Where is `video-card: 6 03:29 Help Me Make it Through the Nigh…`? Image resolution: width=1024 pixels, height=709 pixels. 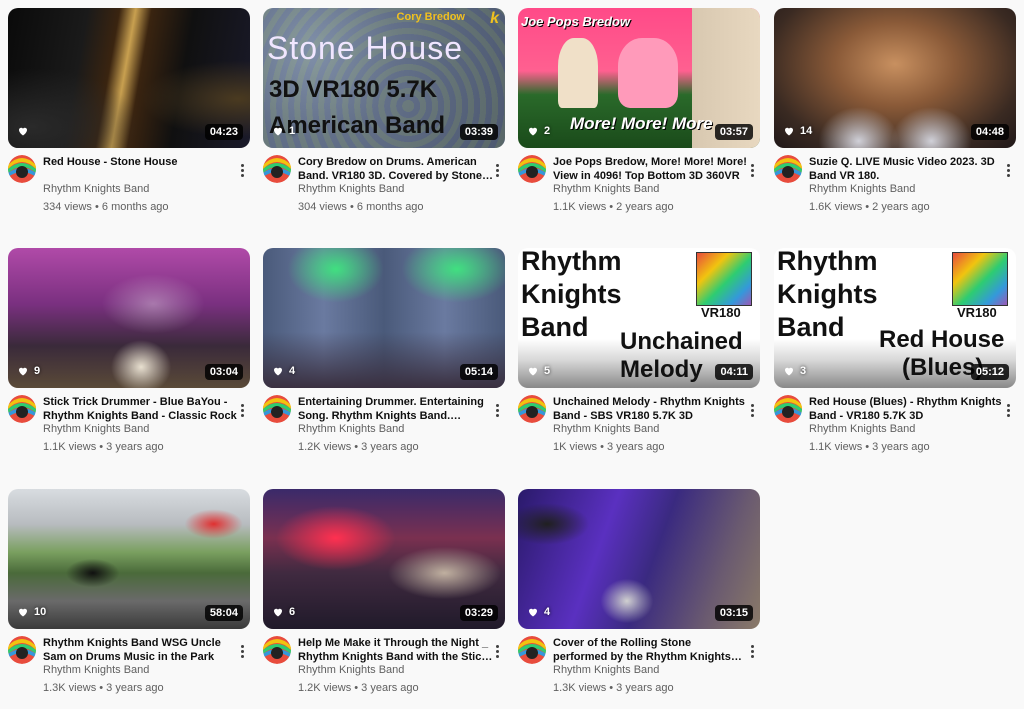
video-card: 6 03:29 Help Me Make it Through the Nigh… is located at coordinates (384, 599).